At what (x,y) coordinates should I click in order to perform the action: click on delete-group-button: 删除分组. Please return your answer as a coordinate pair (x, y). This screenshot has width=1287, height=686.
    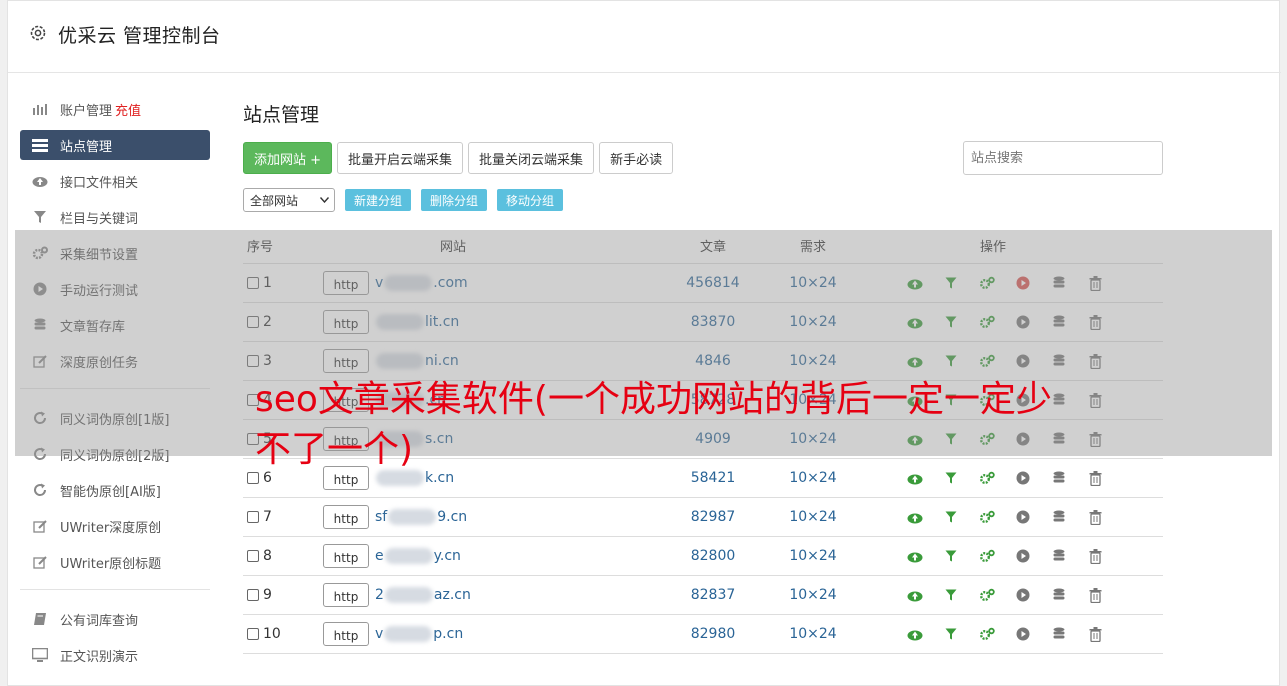
    Looking at the image, I should click on (454, 200).